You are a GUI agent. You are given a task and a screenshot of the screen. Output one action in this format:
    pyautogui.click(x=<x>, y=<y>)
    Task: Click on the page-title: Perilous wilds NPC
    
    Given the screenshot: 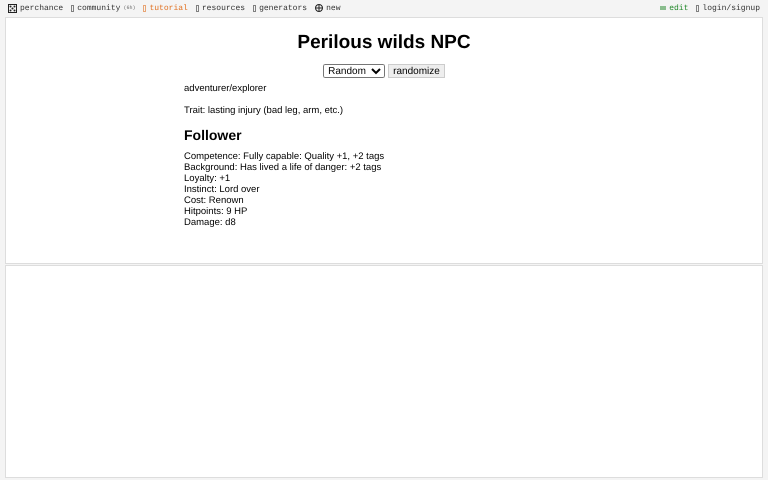 What is the action you would take?
    pyautogui.click(x=384, y=43)
    